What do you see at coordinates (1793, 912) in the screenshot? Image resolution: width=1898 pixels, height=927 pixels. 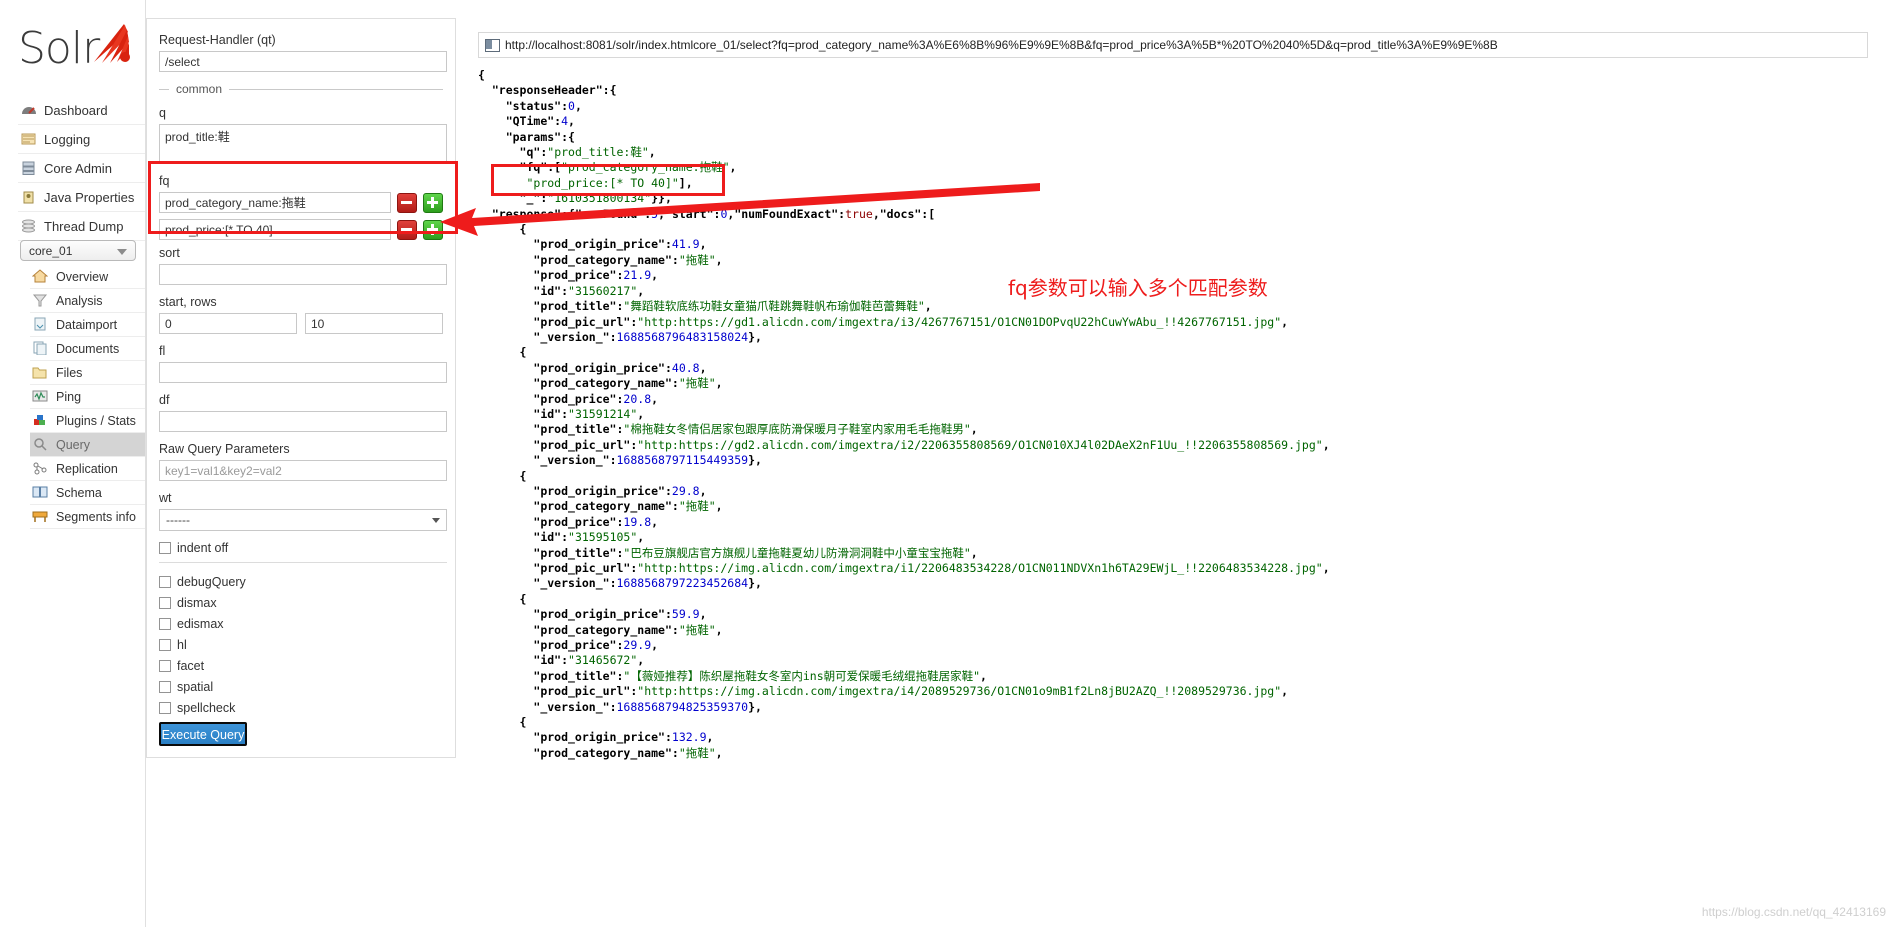 I see `watermark-text: https://blog.csdn.net/qq_42413169` at bounding box center [1793, 912].